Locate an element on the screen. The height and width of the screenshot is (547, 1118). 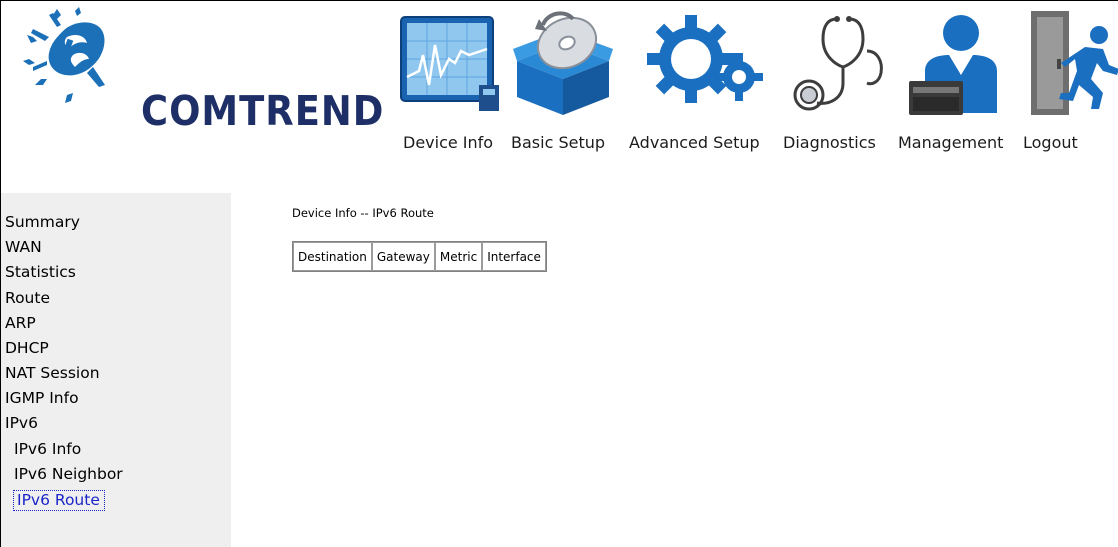
table-header-row: Destination Gateway Metric Interface is located at coordinates (419, 256).